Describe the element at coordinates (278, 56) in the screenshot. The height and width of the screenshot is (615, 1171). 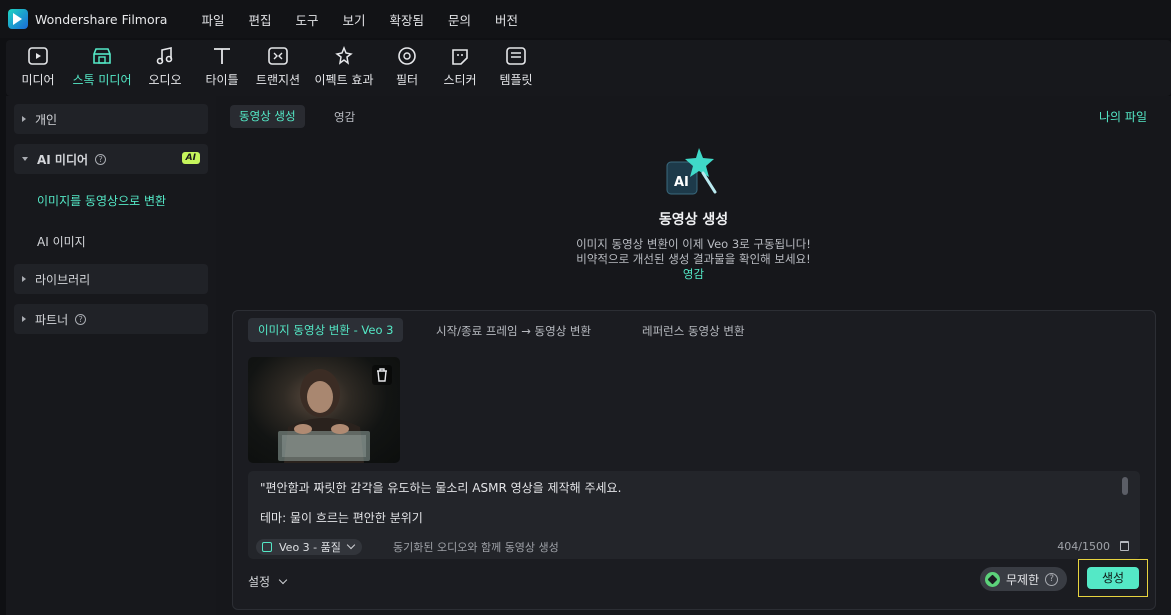
I see `transition-icon` at that location.